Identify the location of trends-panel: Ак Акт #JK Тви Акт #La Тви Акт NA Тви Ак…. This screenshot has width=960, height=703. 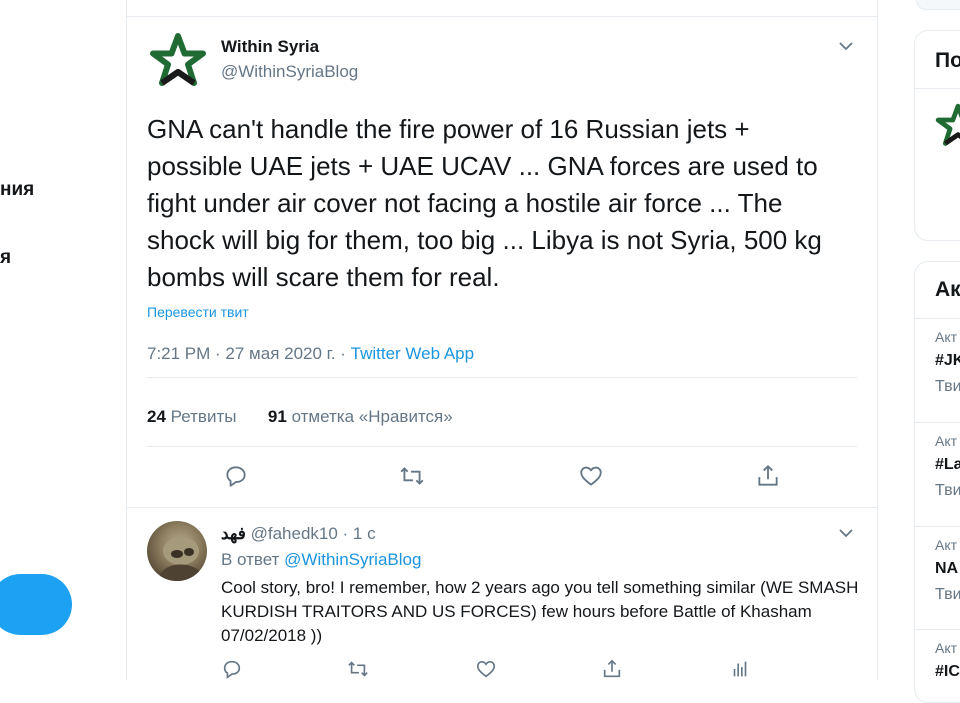
(937, 482).